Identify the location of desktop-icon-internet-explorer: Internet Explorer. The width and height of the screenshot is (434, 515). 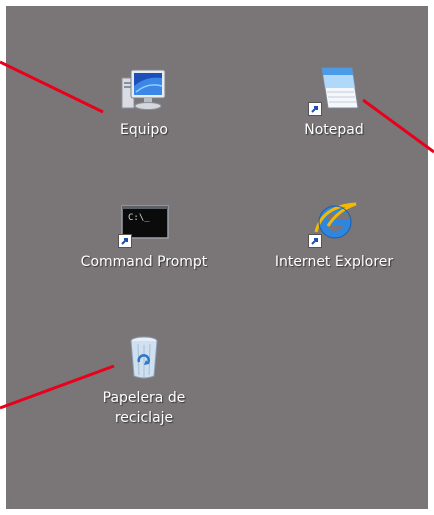
(334, 234).